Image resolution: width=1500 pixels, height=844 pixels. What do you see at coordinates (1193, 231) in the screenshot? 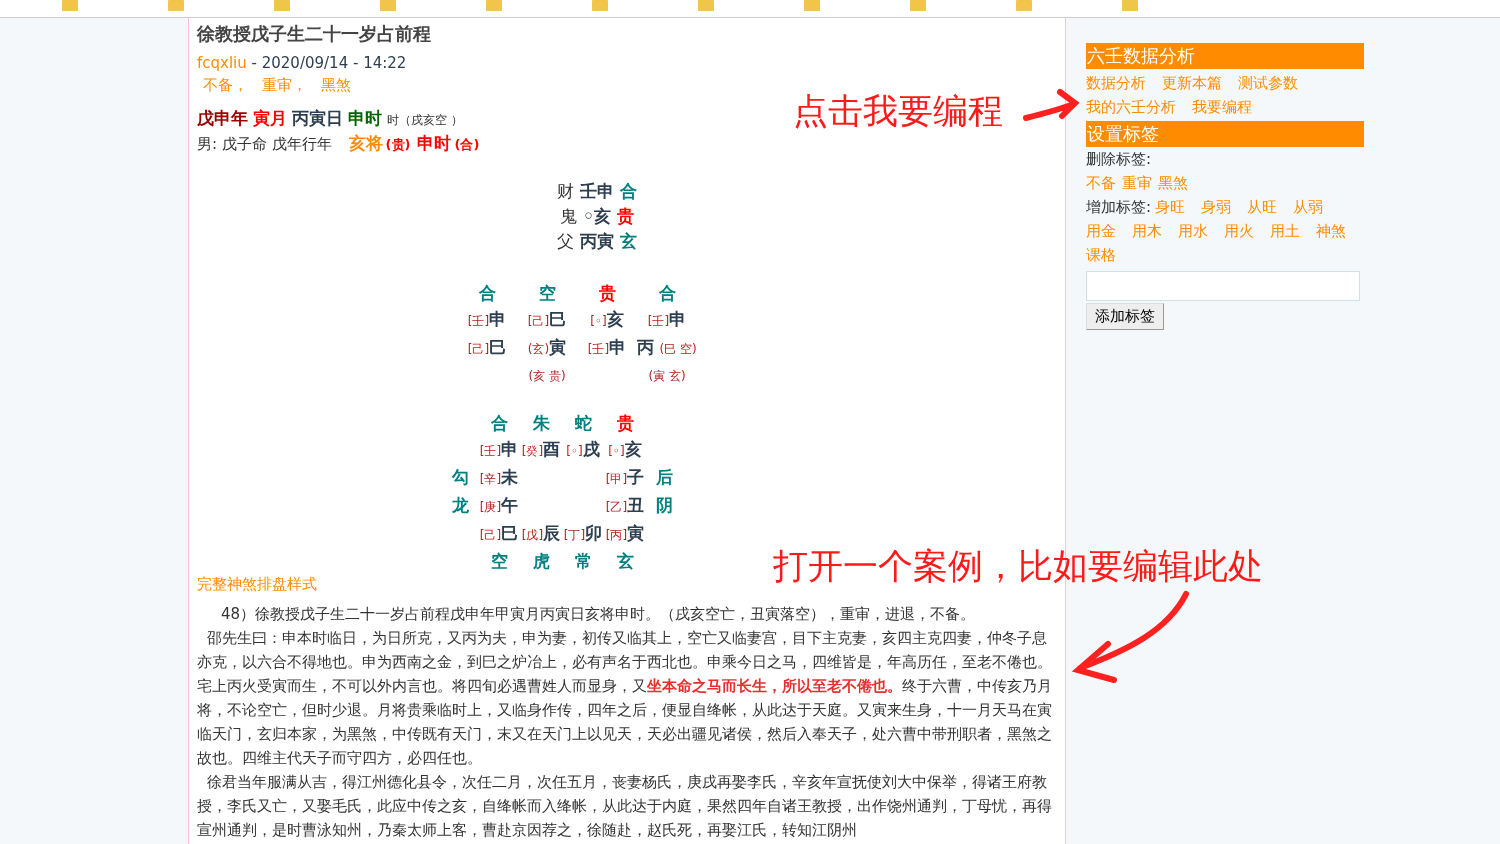
I see `tag-link: 用水` at bounding box center [1193, 231].